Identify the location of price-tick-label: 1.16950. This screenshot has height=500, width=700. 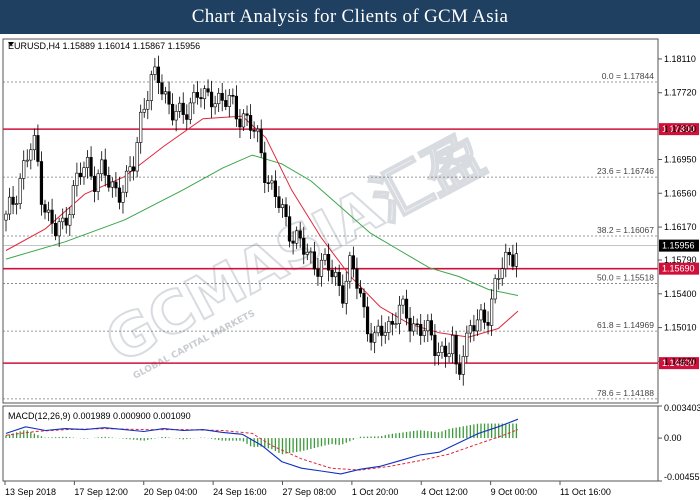
(680, 159).